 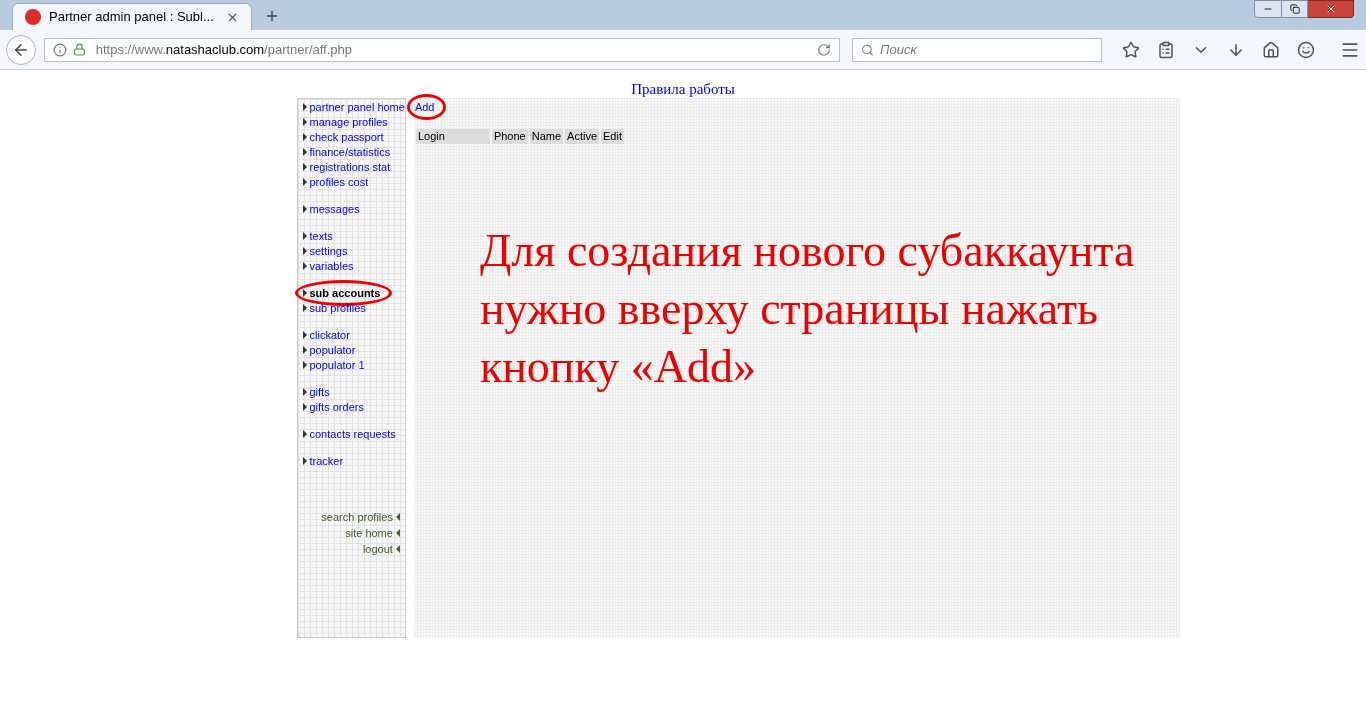 What do you see at coordinates (272, 16) in the screenshot?
I see `new-tab-icon` at bounding box center [272, 16].